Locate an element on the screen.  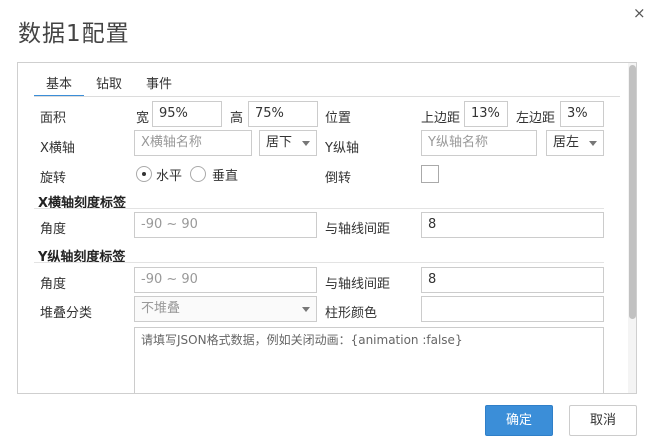
y-distance-label: 与轴线间距 is located at coordinates (358, 284).